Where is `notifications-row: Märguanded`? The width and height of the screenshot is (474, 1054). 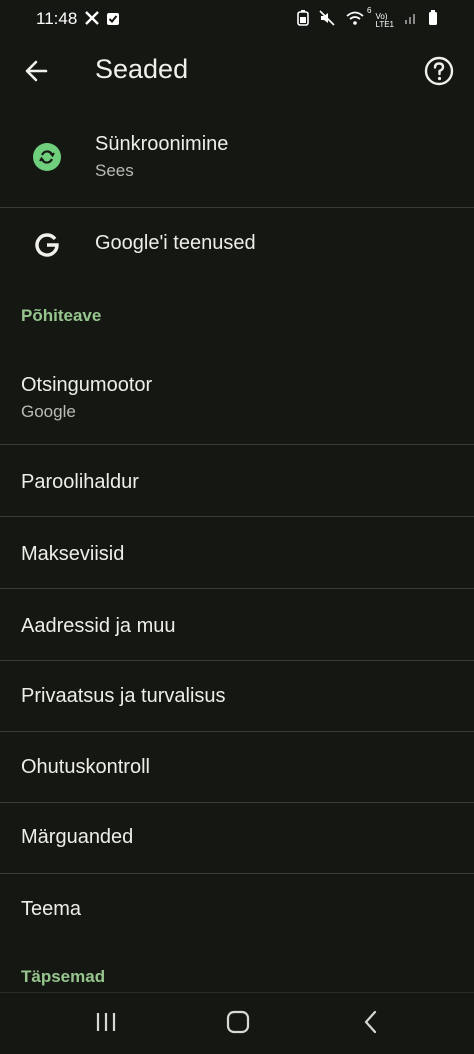 notifications-row: Märguanded is located at coordinates (237, 838).